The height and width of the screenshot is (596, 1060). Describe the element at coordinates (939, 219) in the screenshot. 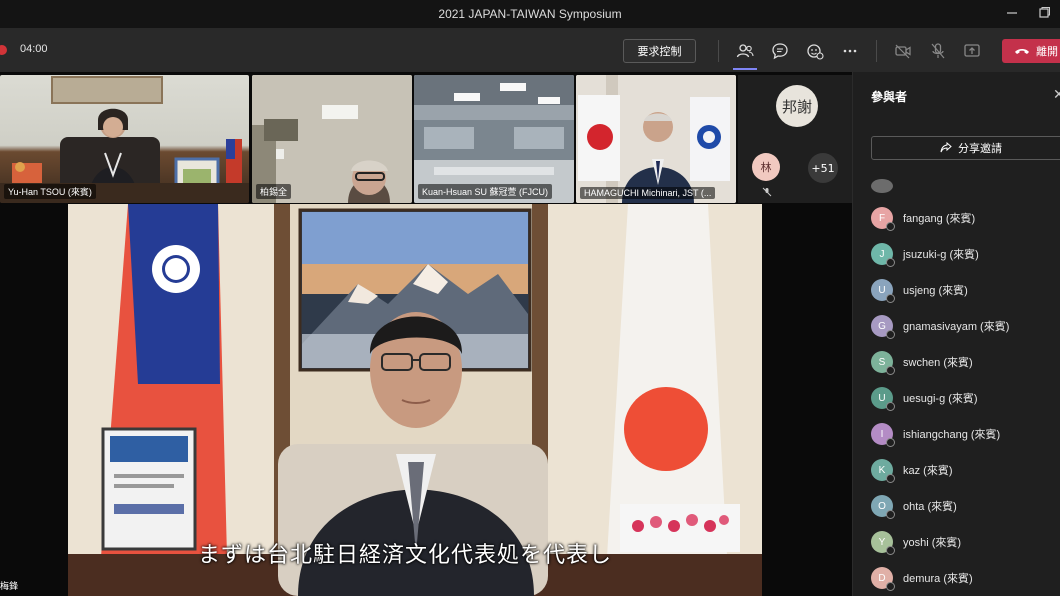

I see `participant-name: fangang (來賓)` at that location.